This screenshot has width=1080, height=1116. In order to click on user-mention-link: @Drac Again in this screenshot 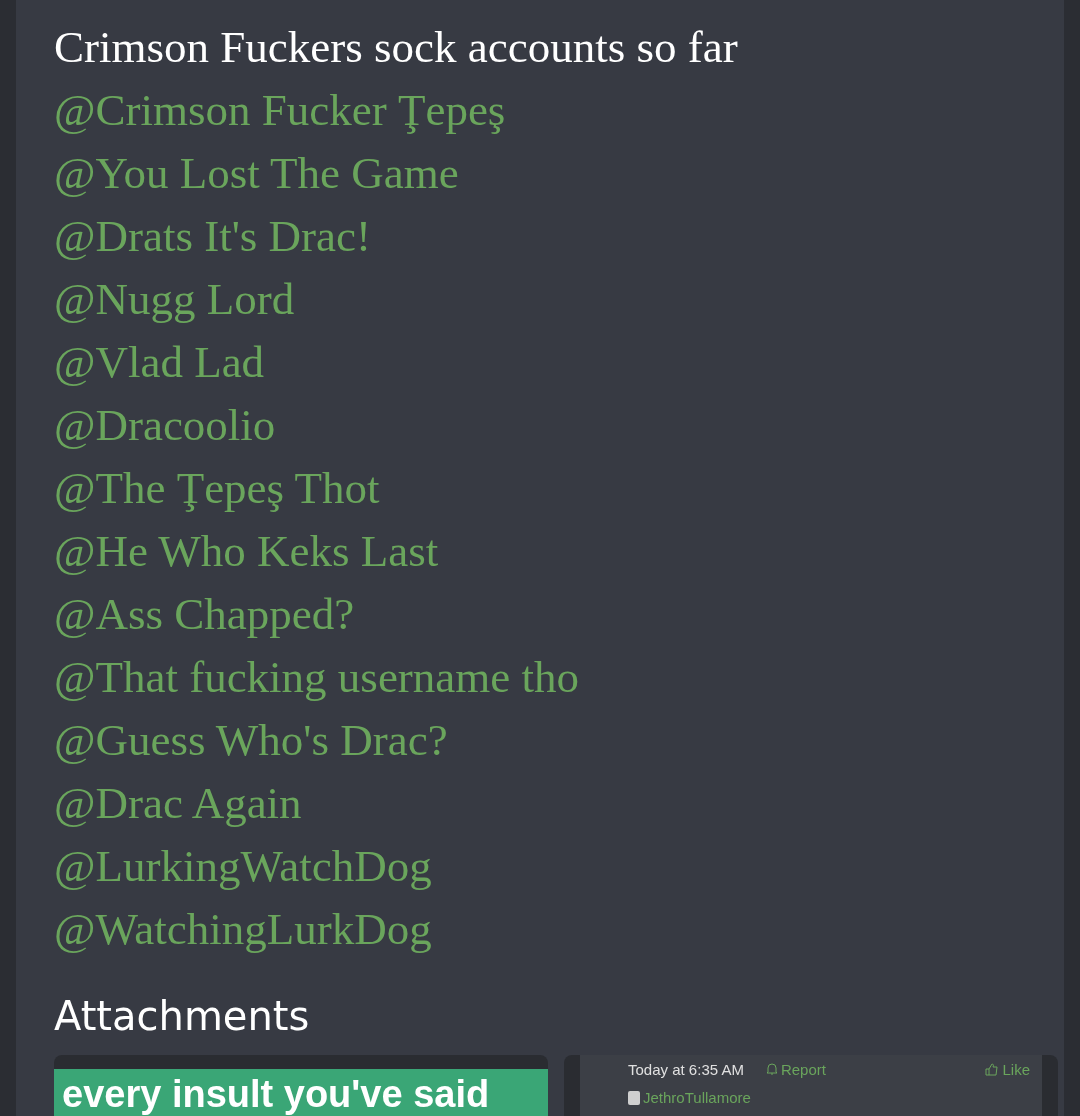, I will do `click(178, 803)`.